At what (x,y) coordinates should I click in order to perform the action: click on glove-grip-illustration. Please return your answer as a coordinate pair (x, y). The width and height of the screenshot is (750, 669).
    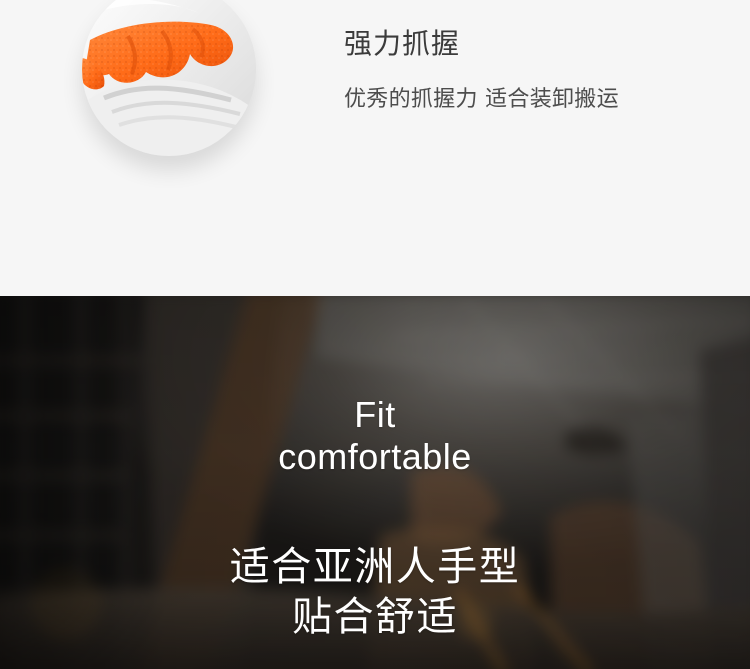
    Looking at the image, I should click on (169, 78).